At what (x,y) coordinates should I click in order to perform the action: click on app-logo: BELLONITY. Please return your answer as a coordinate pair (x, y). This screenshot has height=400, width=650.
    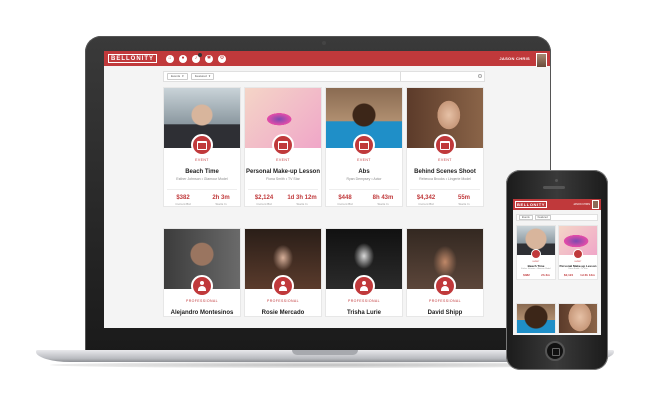
    Looking at the image, I should click on (132, 58).